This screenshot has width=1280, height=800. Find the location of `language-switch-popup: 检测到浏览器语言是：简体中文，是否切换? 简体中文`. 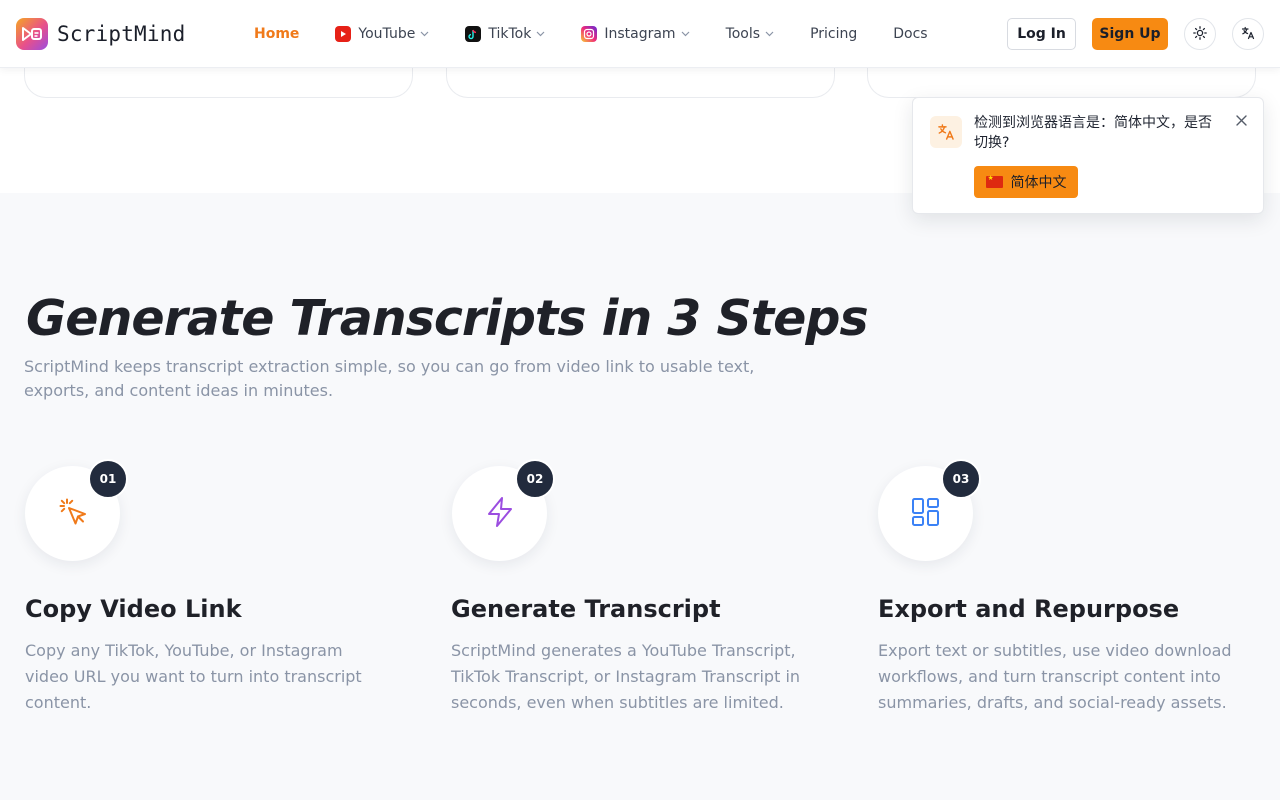

language-switch-popup: 检测到浏览器语言是：简体中文，是否切换? 简体中文 is located at coordinates (1088, 155).